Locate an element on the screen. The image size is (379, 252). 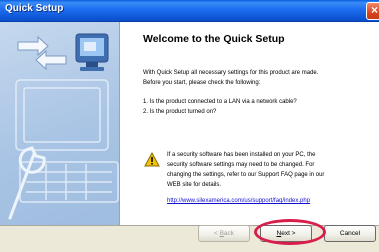
window-close-icon: × is located at coordinates (372, 11).